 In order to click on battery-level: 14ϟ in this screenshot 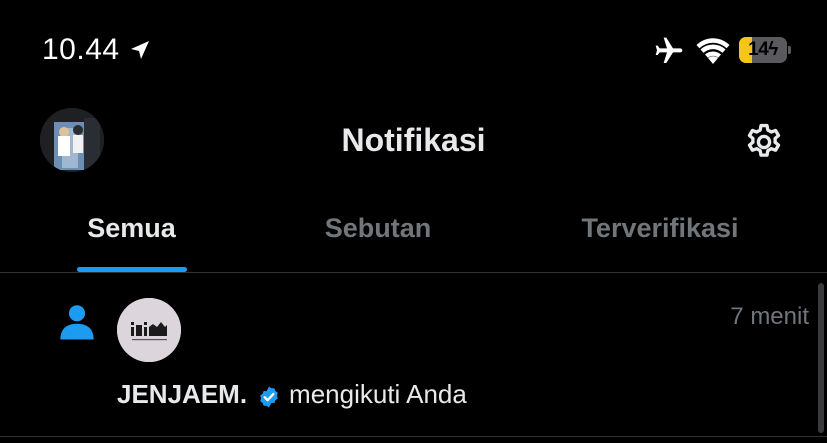, I will do `click(763, 49)`.